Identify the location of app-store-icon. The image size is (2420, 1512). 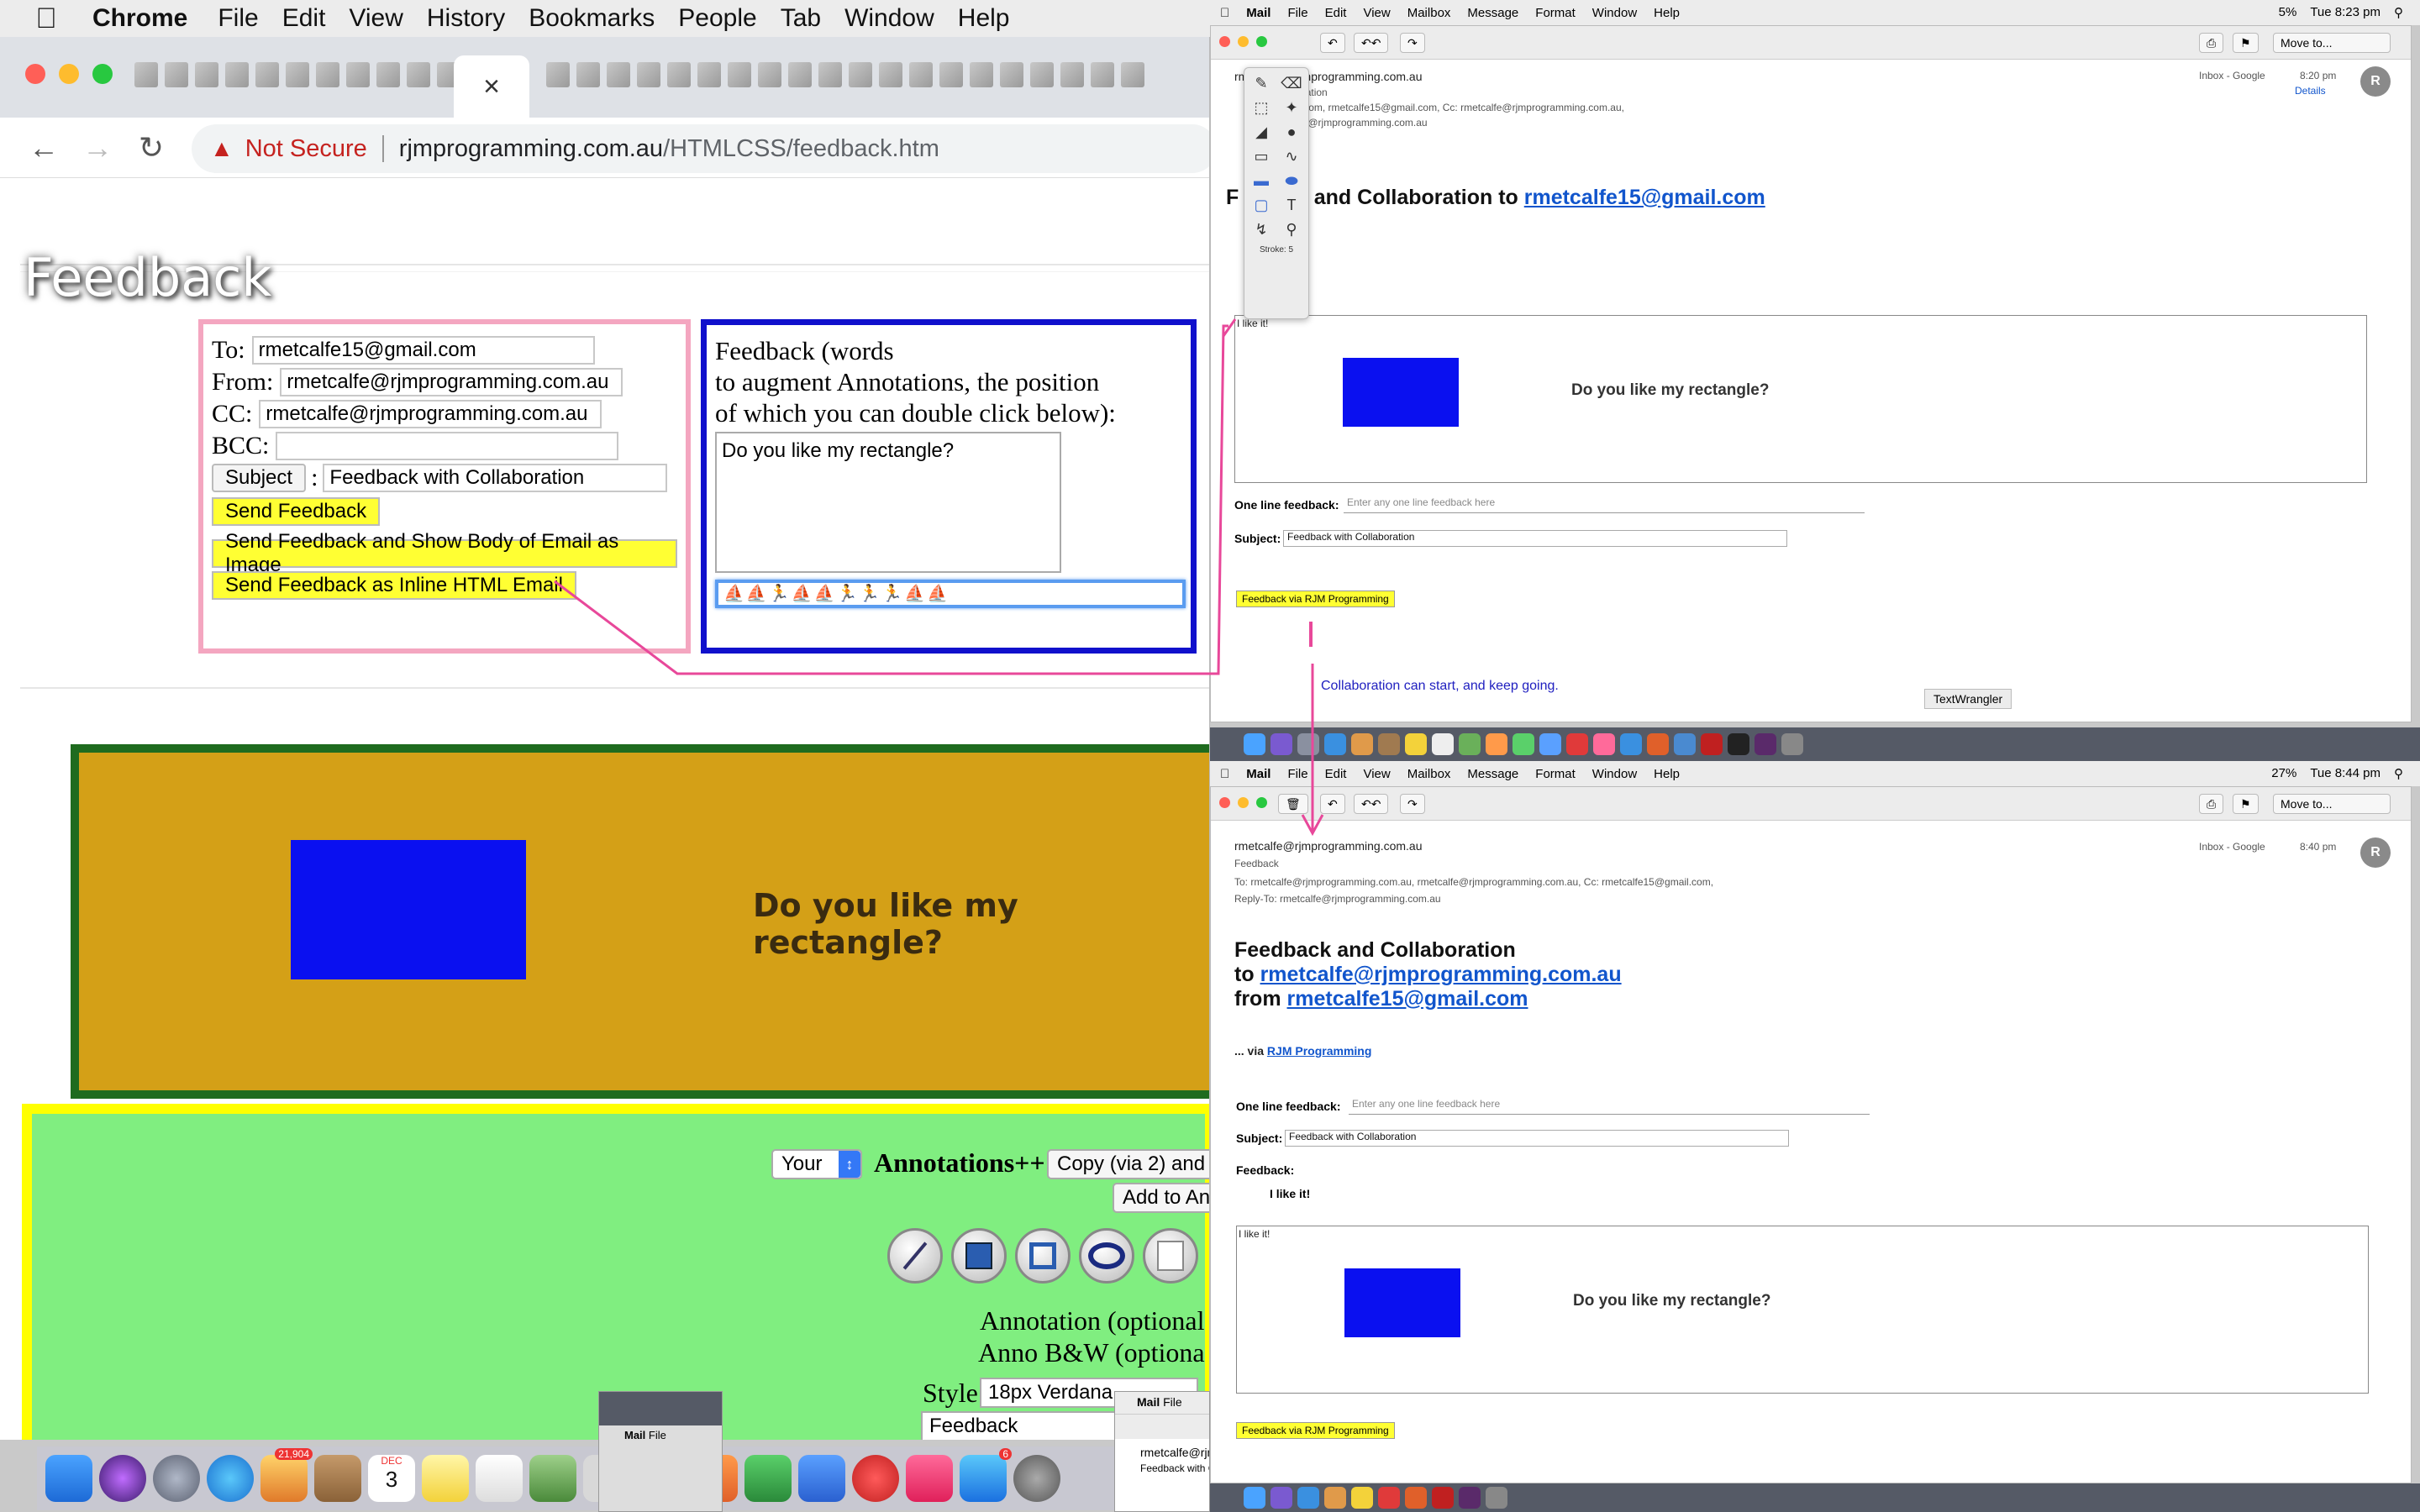
(1631, 744).